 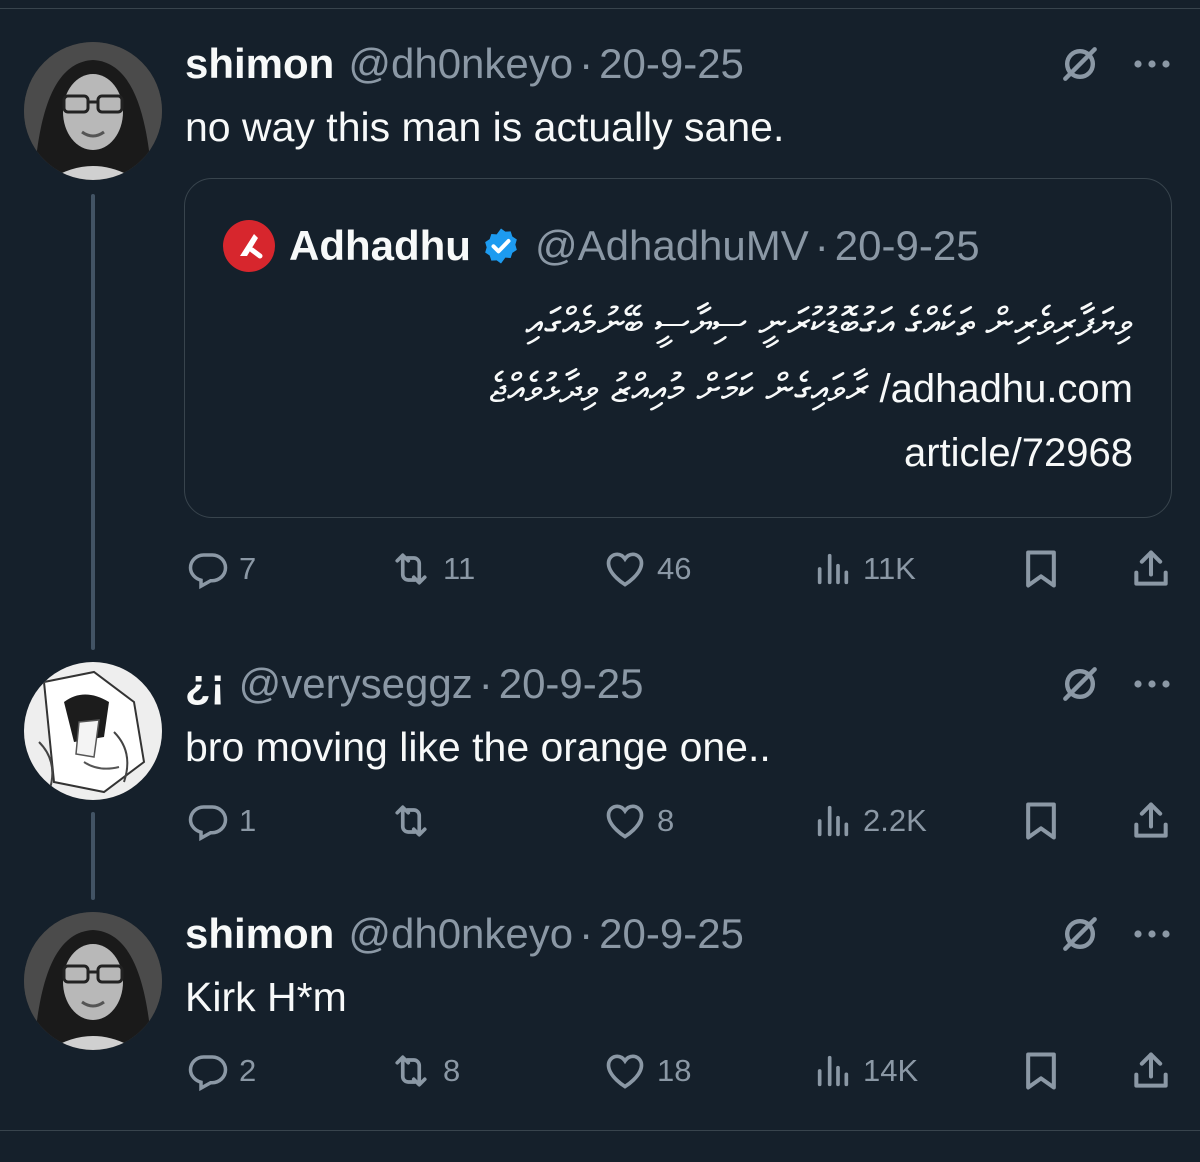 I want to click on tweet-text: Kirk H*m, so click(x=266, y=997).